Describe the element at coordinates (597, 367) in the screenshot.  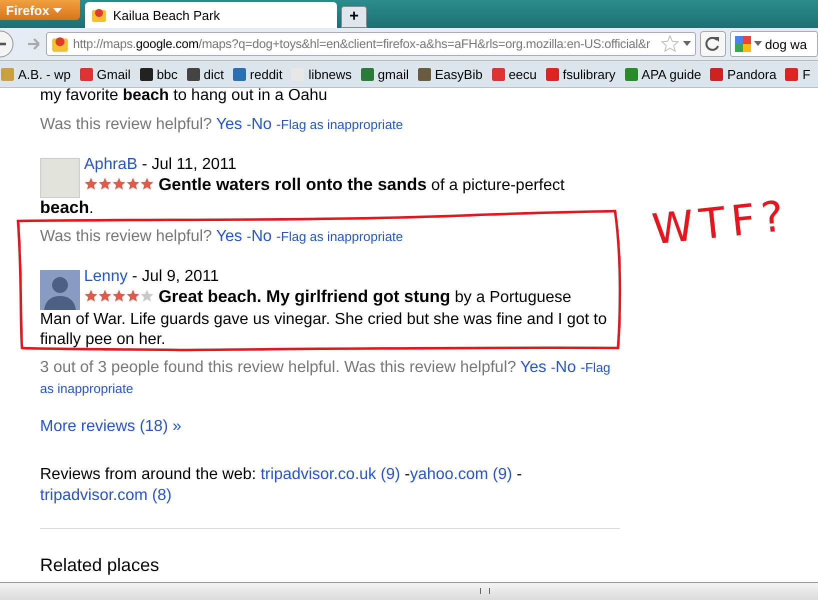
I see `flag-link: Flag` at that location.